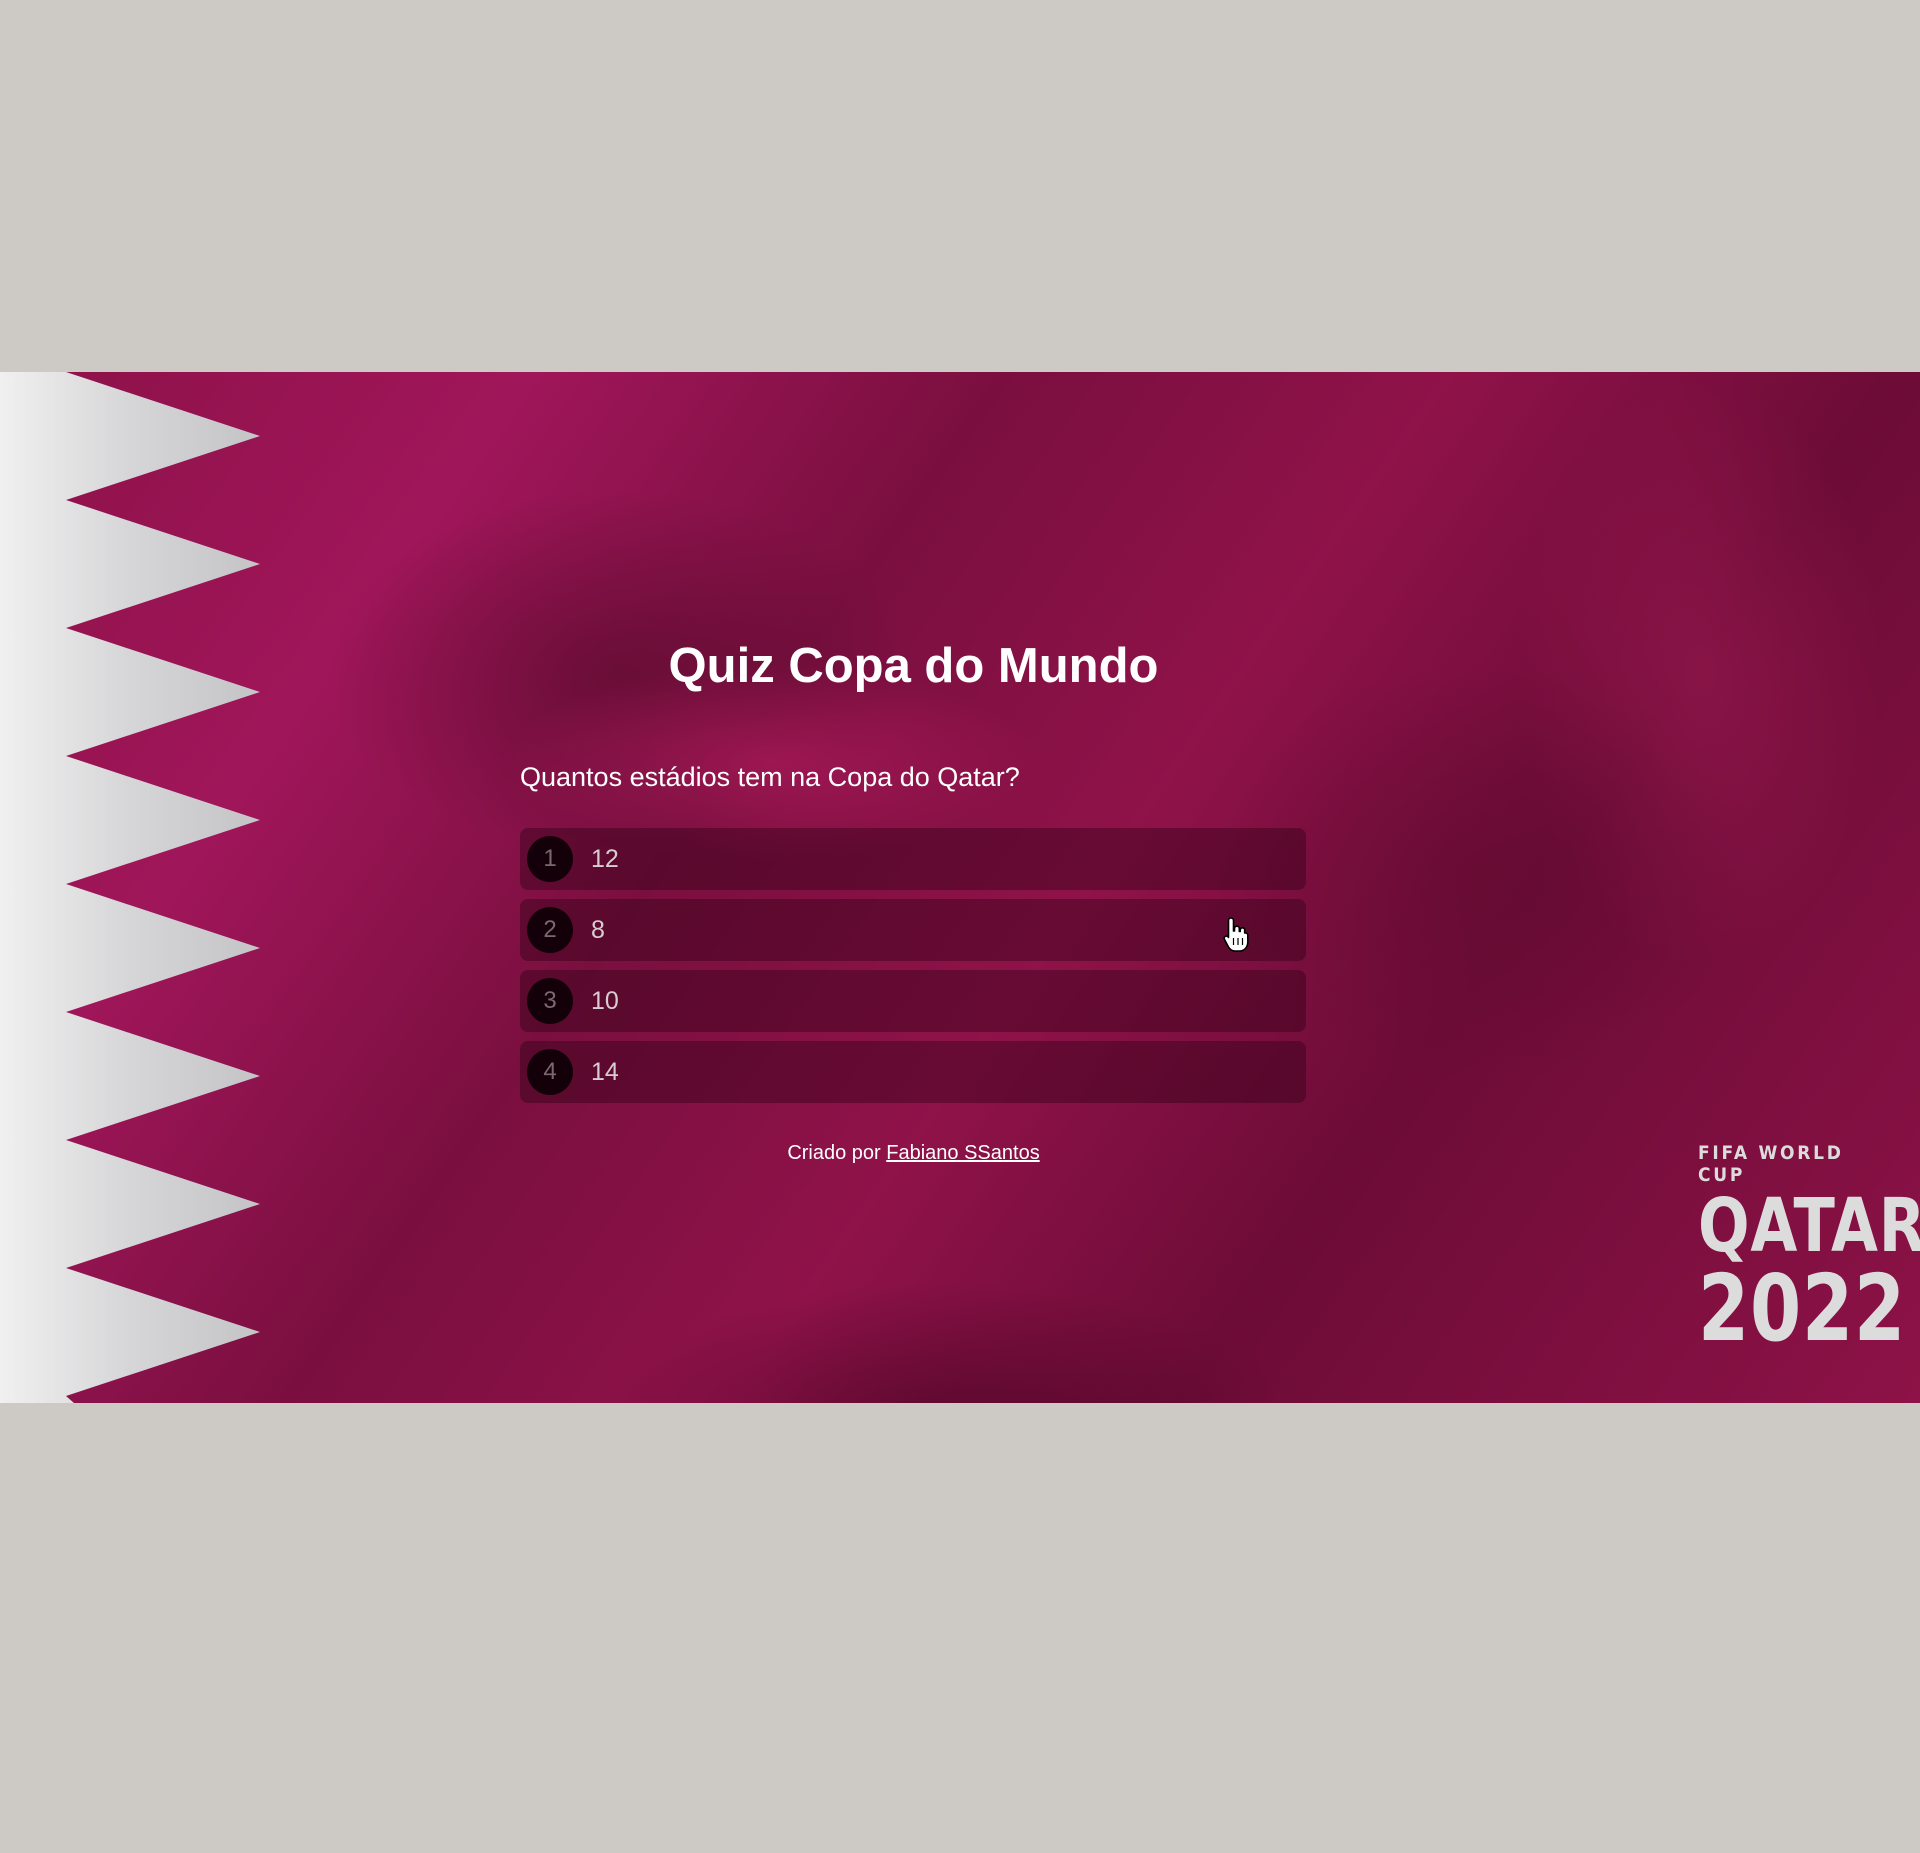  What do you see at coordinates (1802, 1308) in the screenshot?
I see `logo-line-year: 2022` at bounding box center [1802, 1308].